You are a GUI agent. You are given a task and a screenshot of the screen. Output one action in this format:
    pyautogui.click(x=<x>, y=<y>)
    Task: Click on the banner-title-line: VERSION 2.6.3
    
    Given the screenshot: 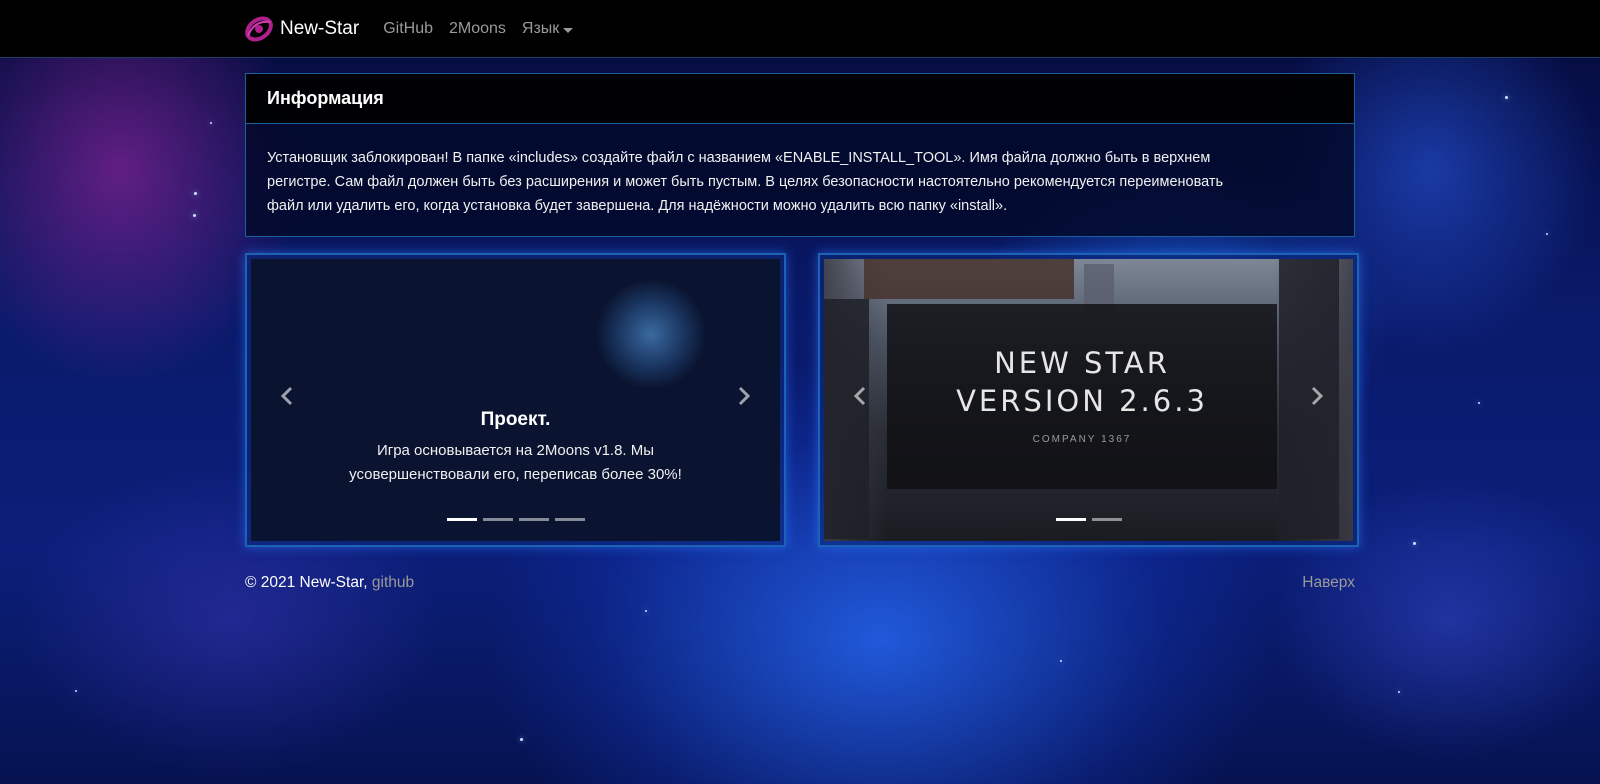 What is the action you would take?
    pyautogui.click(x=1082, y=401)
    